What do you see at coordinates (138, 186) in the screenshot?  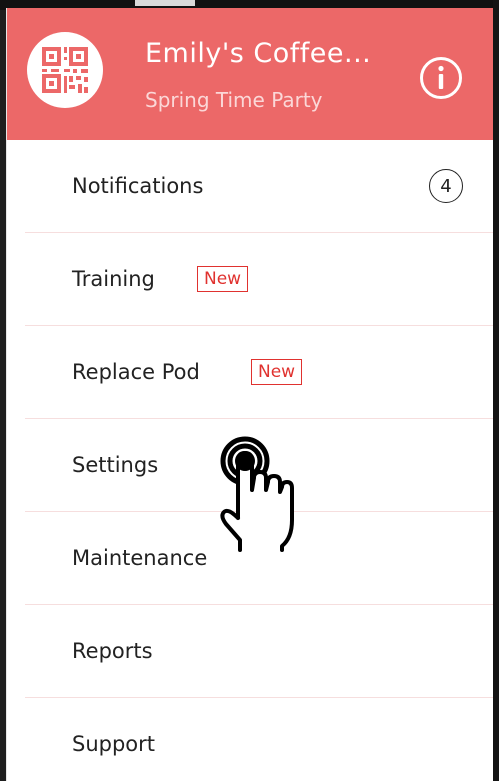 I see `menu-item-label: Notifications` at bounding box center [138, 186].